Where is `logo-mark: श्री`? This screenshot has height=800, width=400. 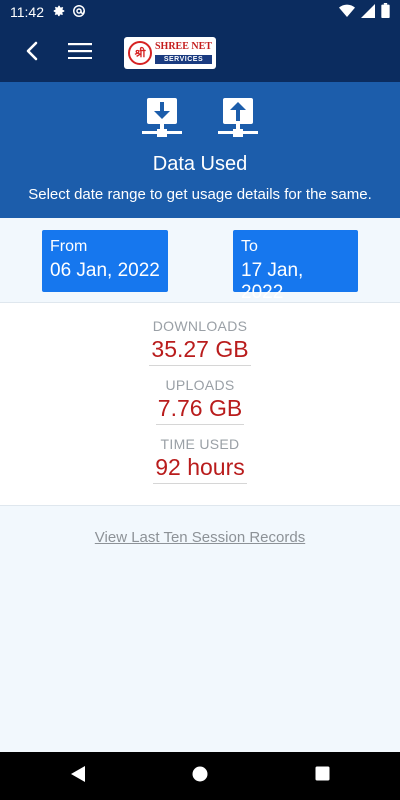 logo-mark: श्री is located at coordinates (140, 53).